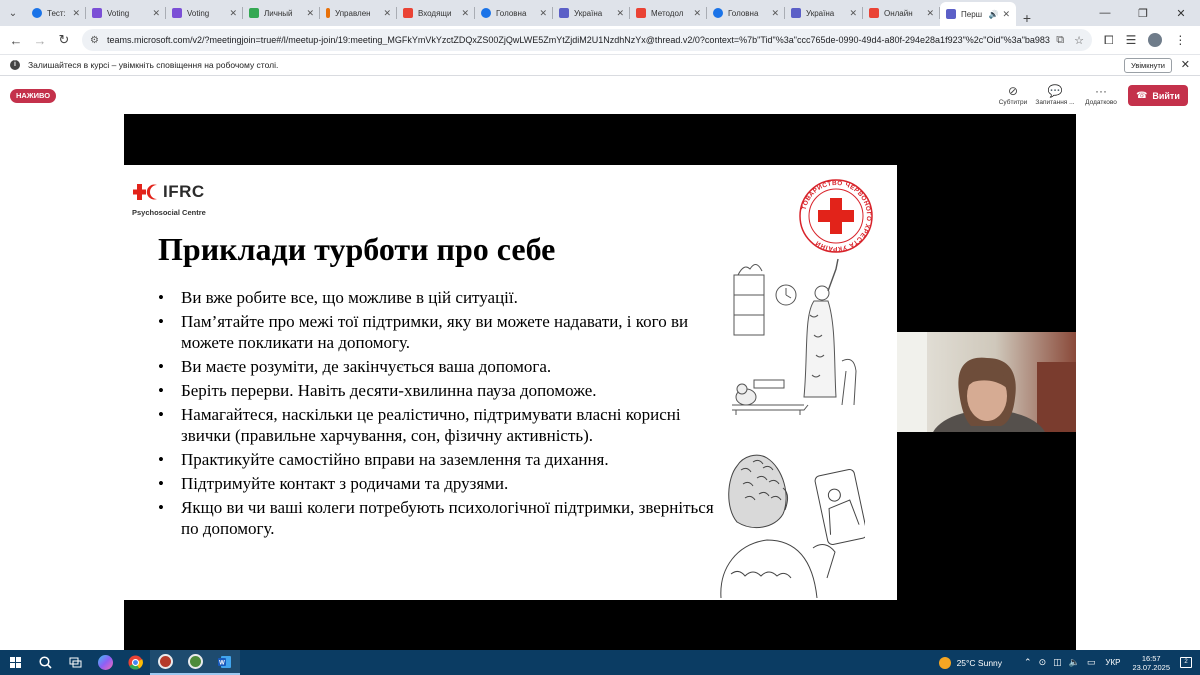 The height and width of the screenshot is (675, 1200). What do you see at coordinates (1079, 40) in the screenshot?
I see `bookmark-star-icon: ☆` at bounding box center [1079, 40].